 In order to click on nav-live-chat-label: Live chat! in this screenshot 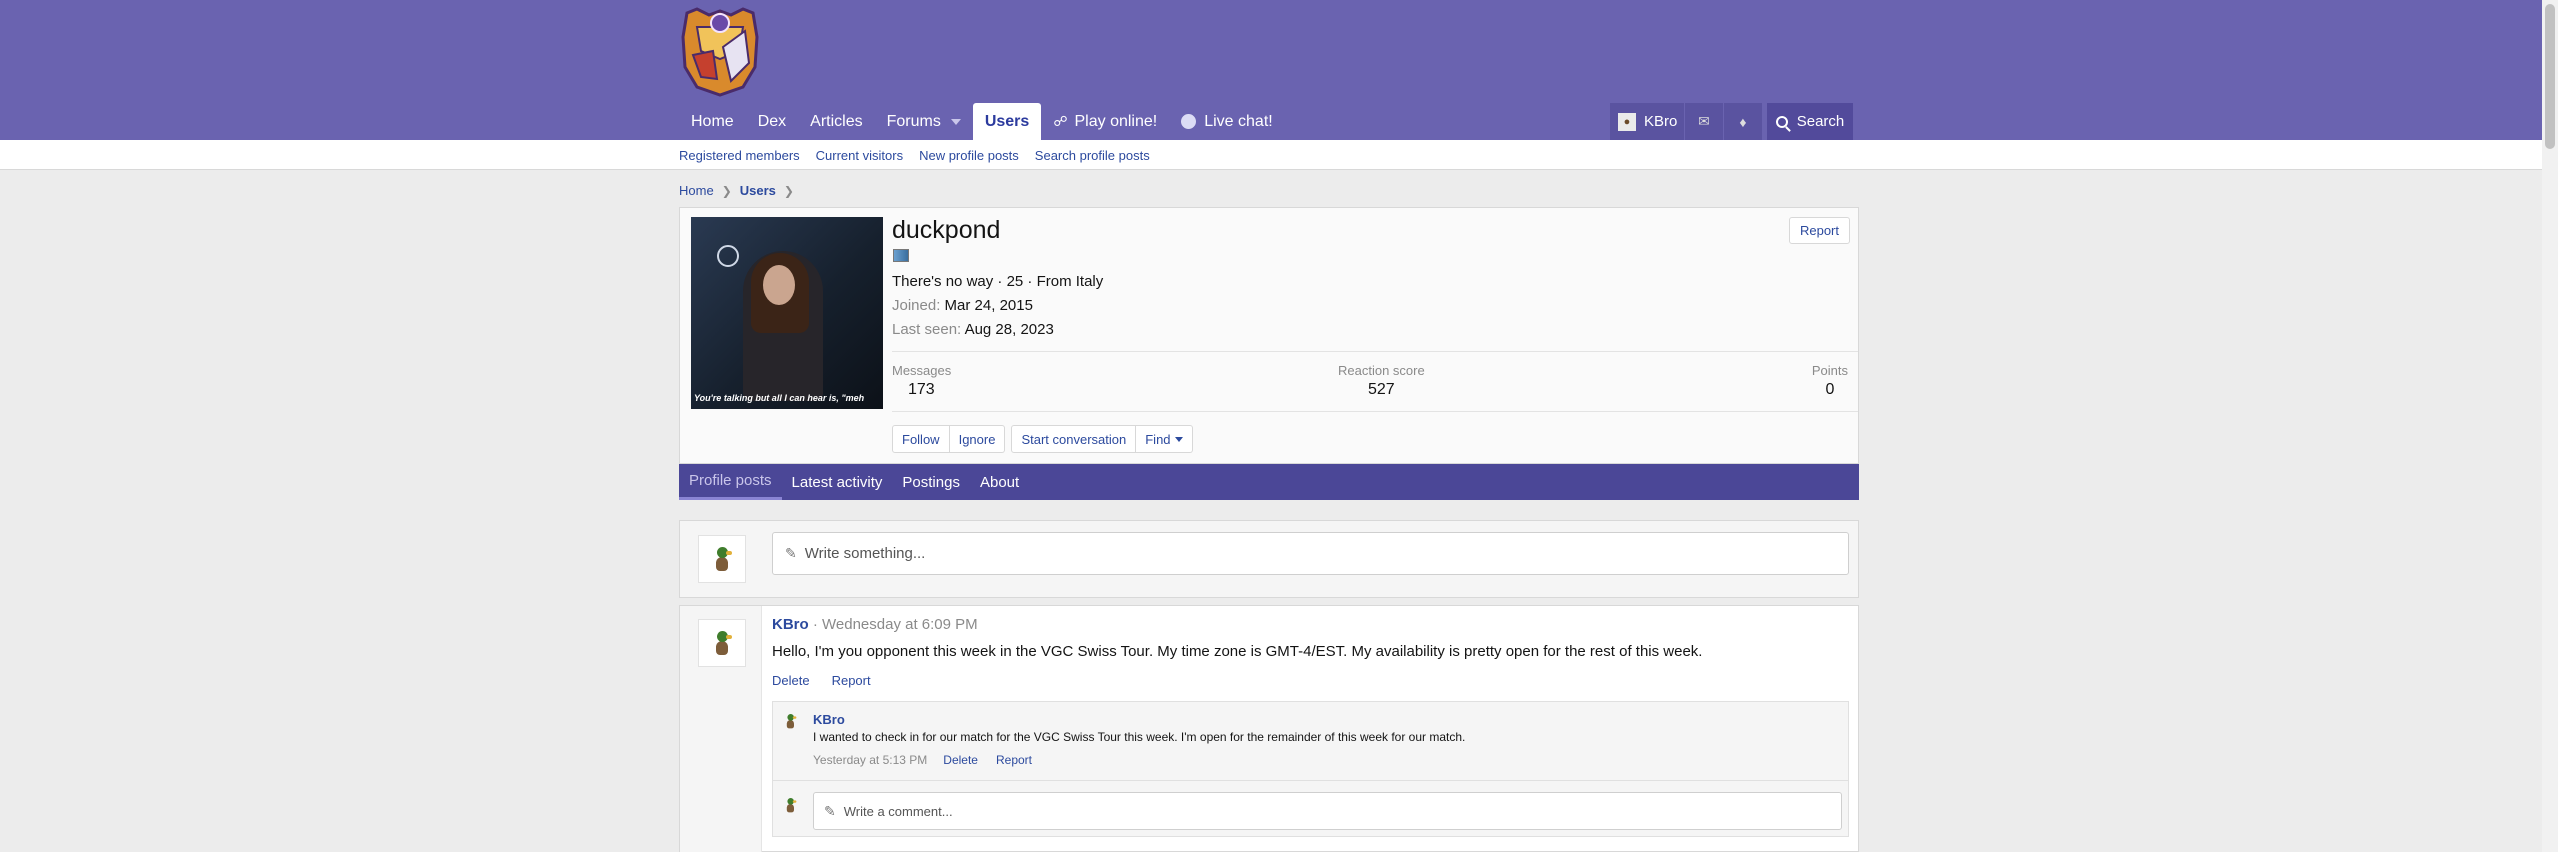, I will do `click(1238, 121)`.